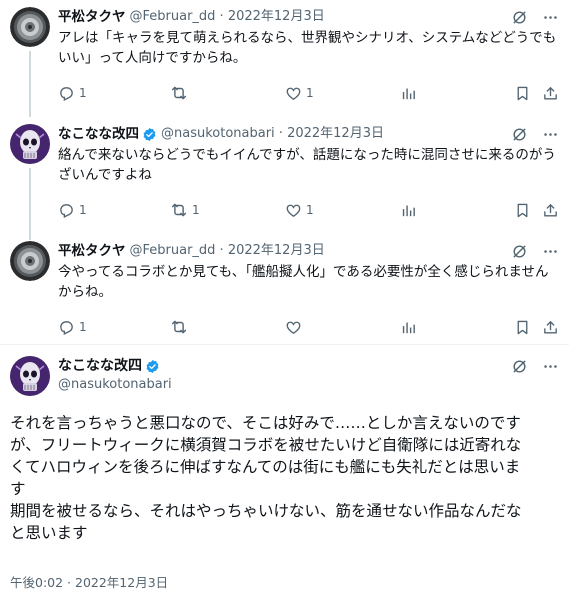  I want to click on like-button, so click(295, 327).